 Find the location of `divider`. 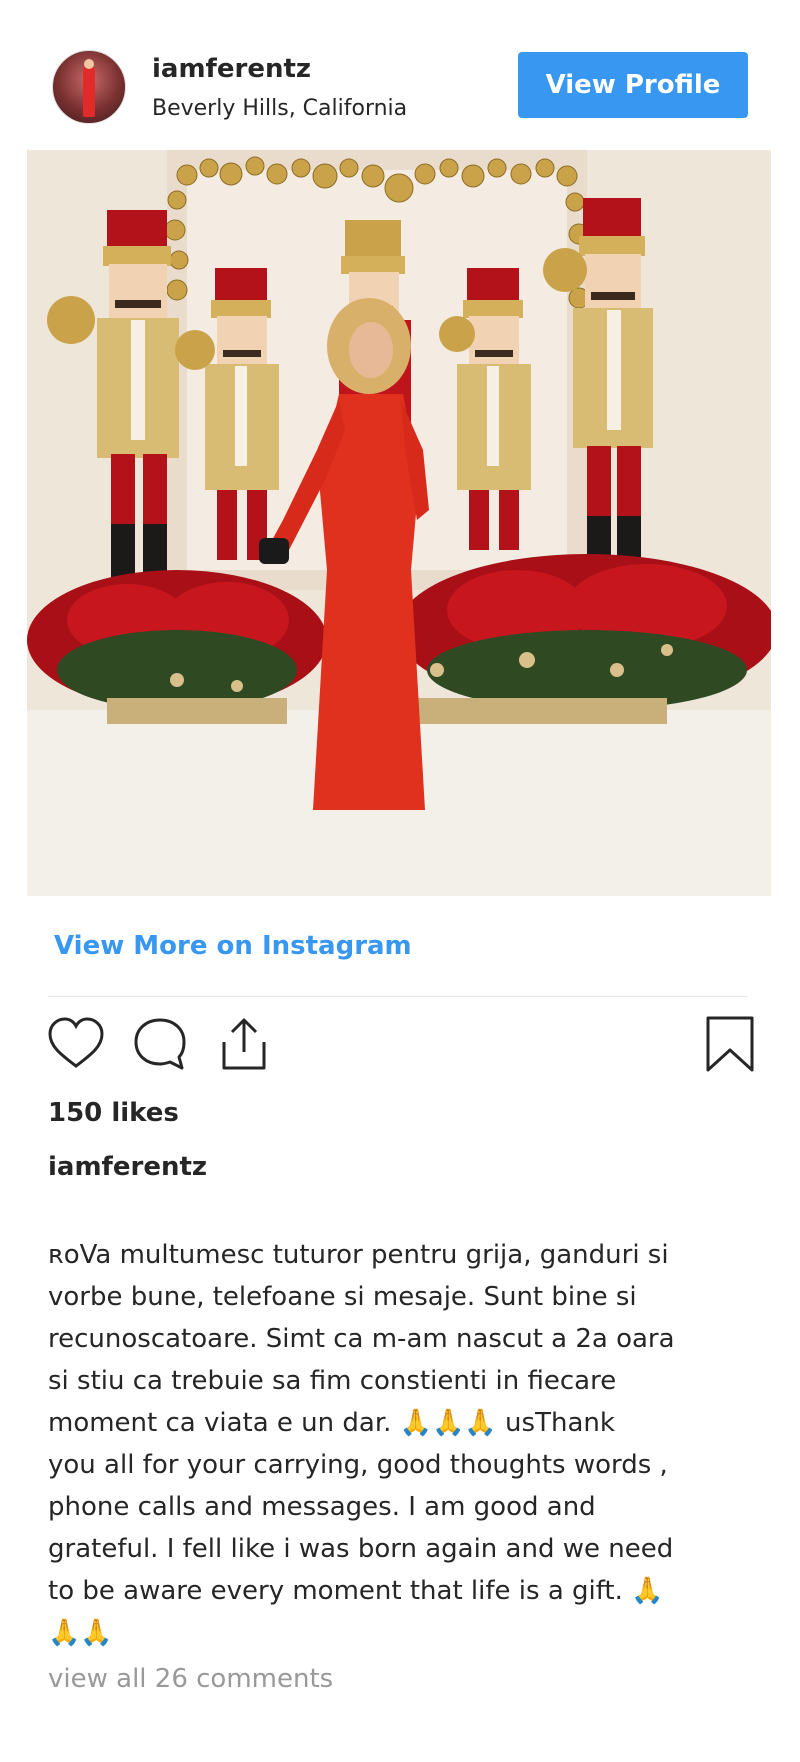

divider is located at coordinates (398, 996).